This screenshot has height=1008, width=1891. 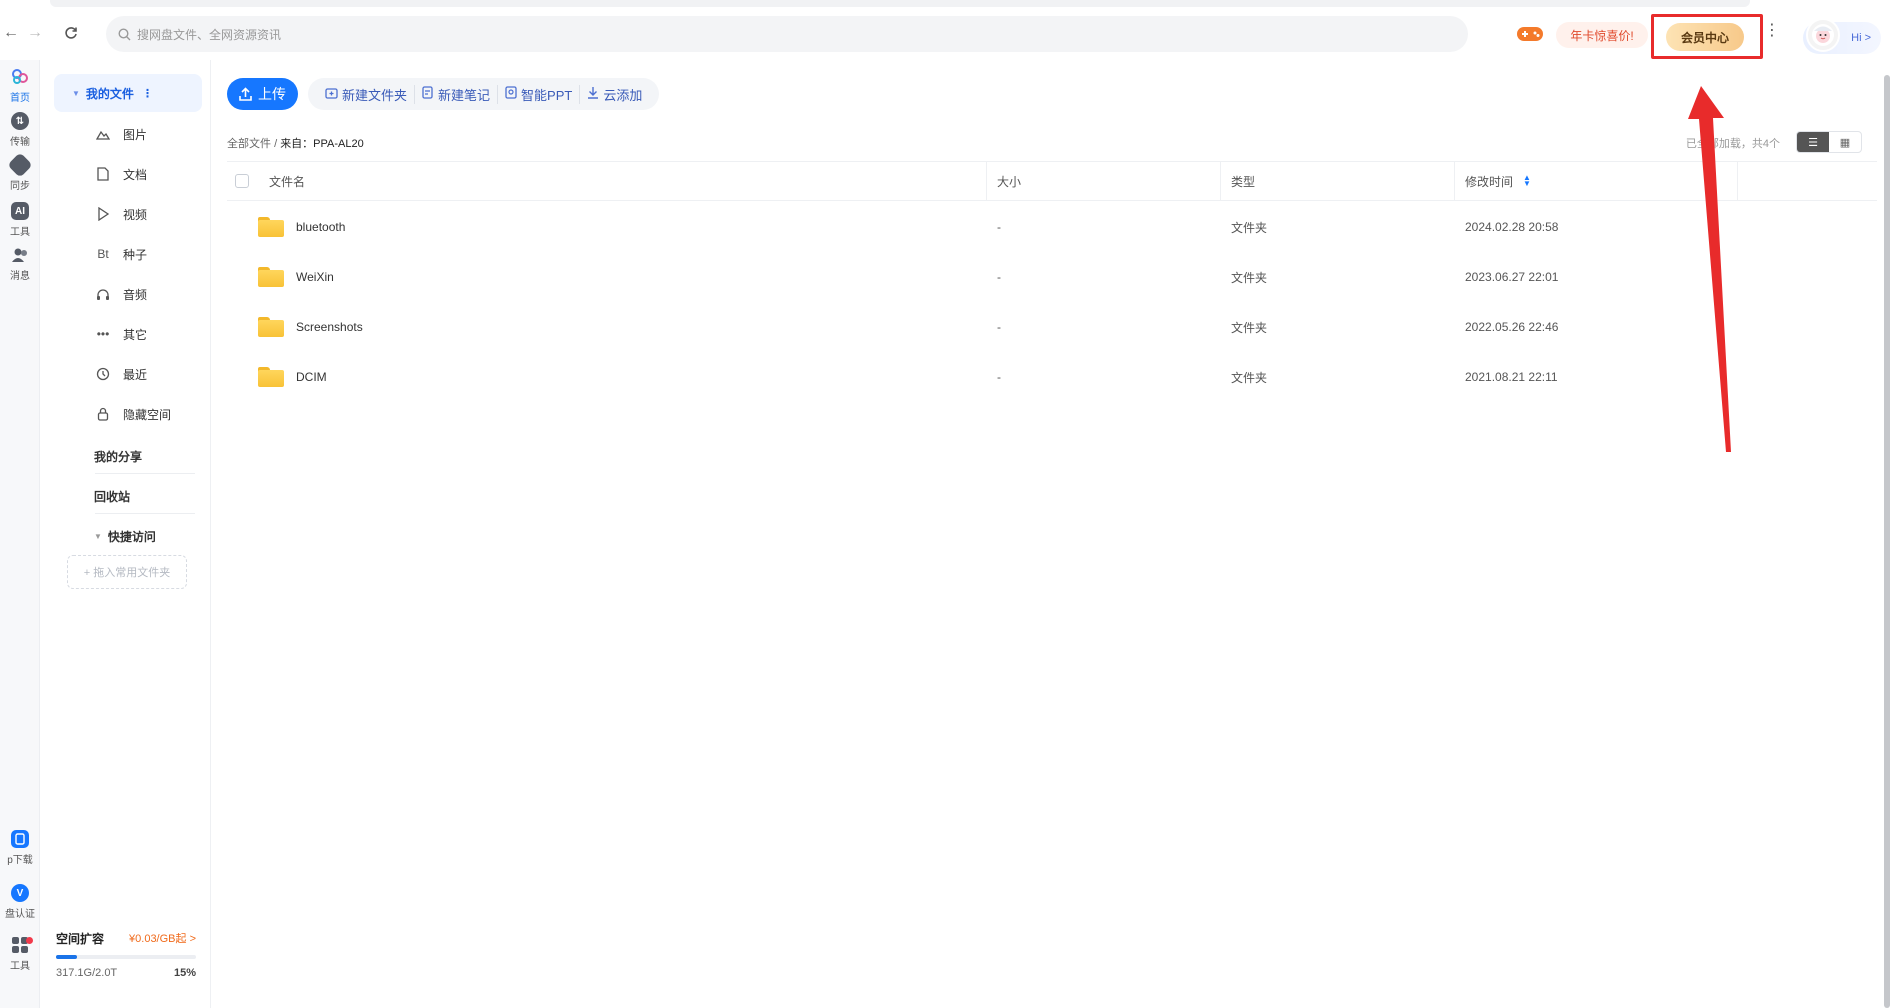 I want to click on storage-title: 空间扩容, so click(x=80, y=939).